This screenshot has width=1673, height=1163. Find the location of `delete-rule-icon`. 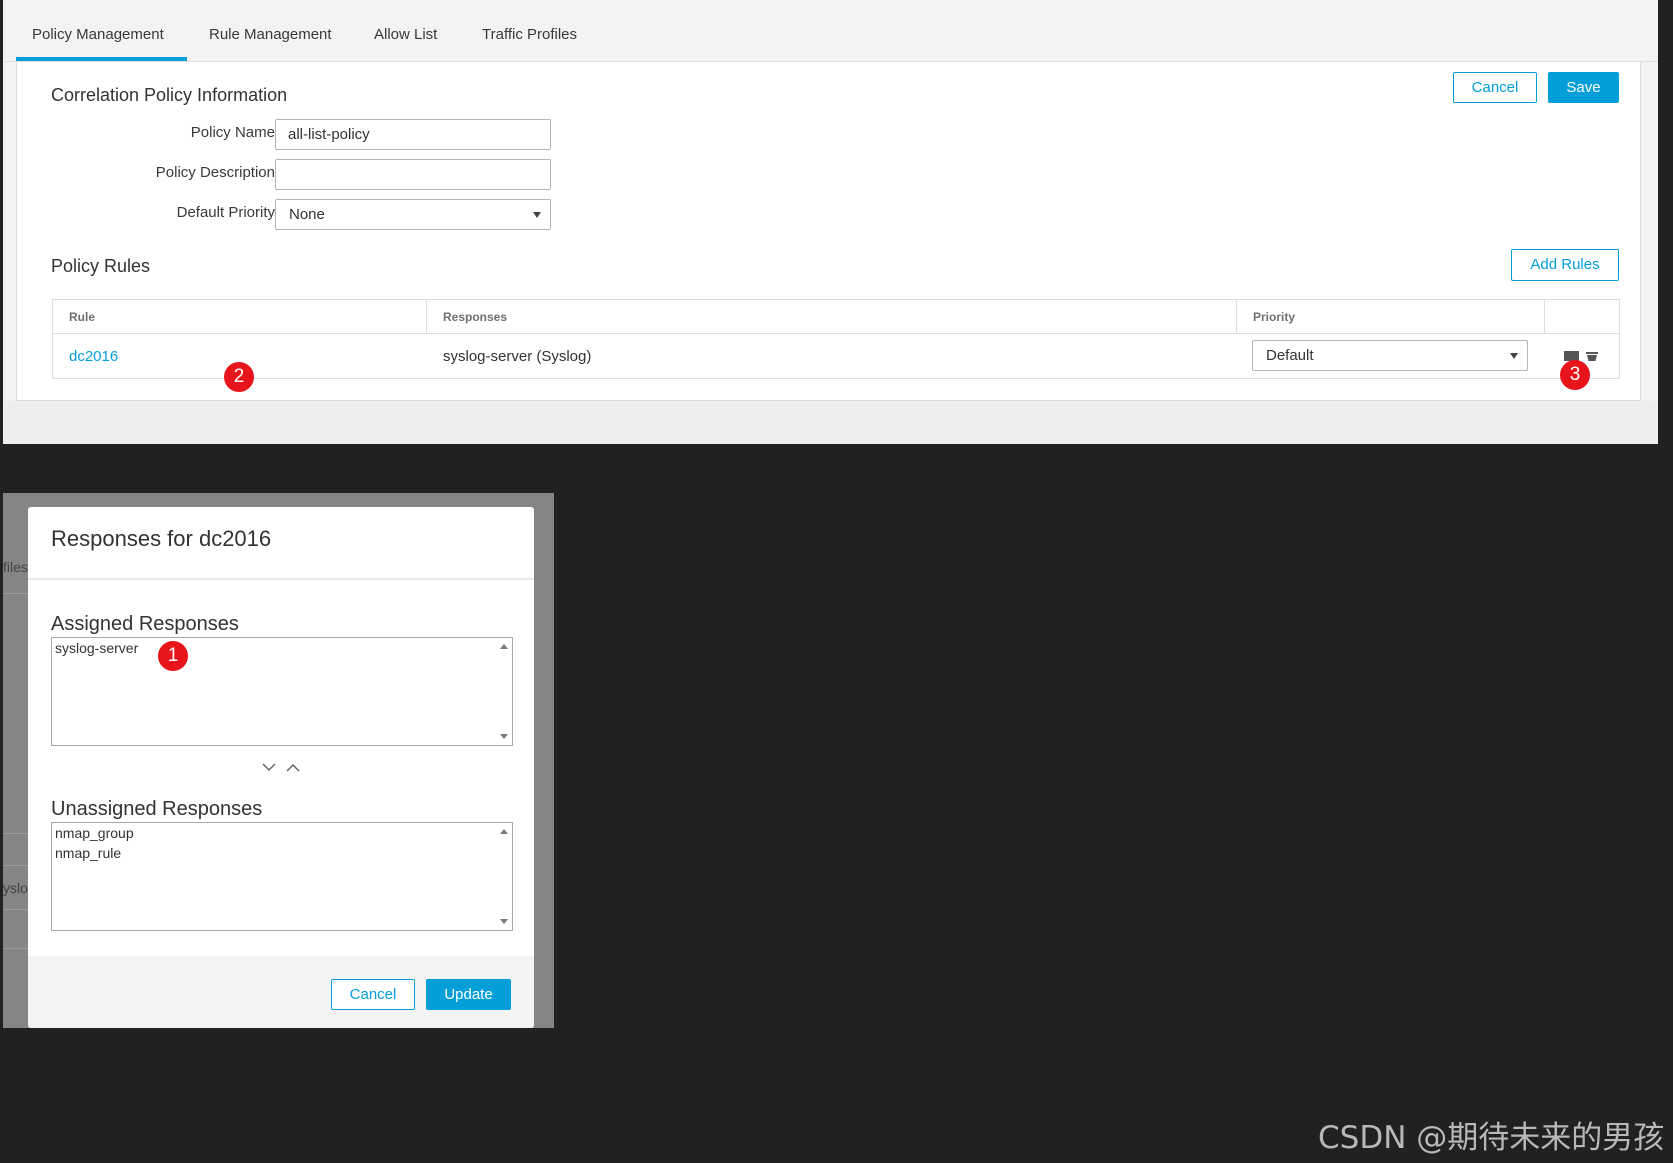

delete-rule-icon is located at coordinates (1592, 358).